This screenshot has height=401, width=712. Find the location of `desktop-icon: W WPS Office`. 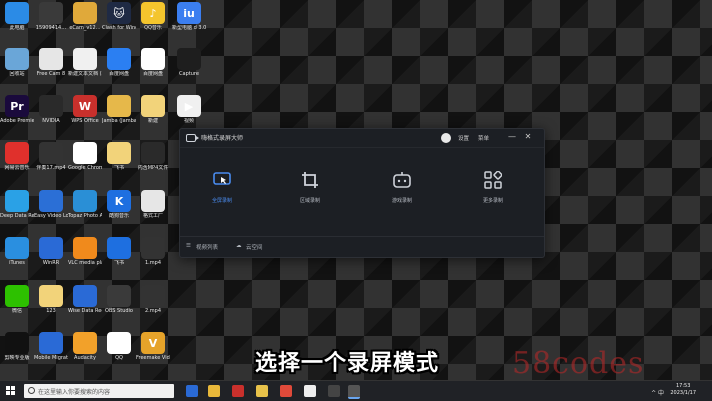

desktop-icon: W WPS Office is located at coordinates (85, 109).